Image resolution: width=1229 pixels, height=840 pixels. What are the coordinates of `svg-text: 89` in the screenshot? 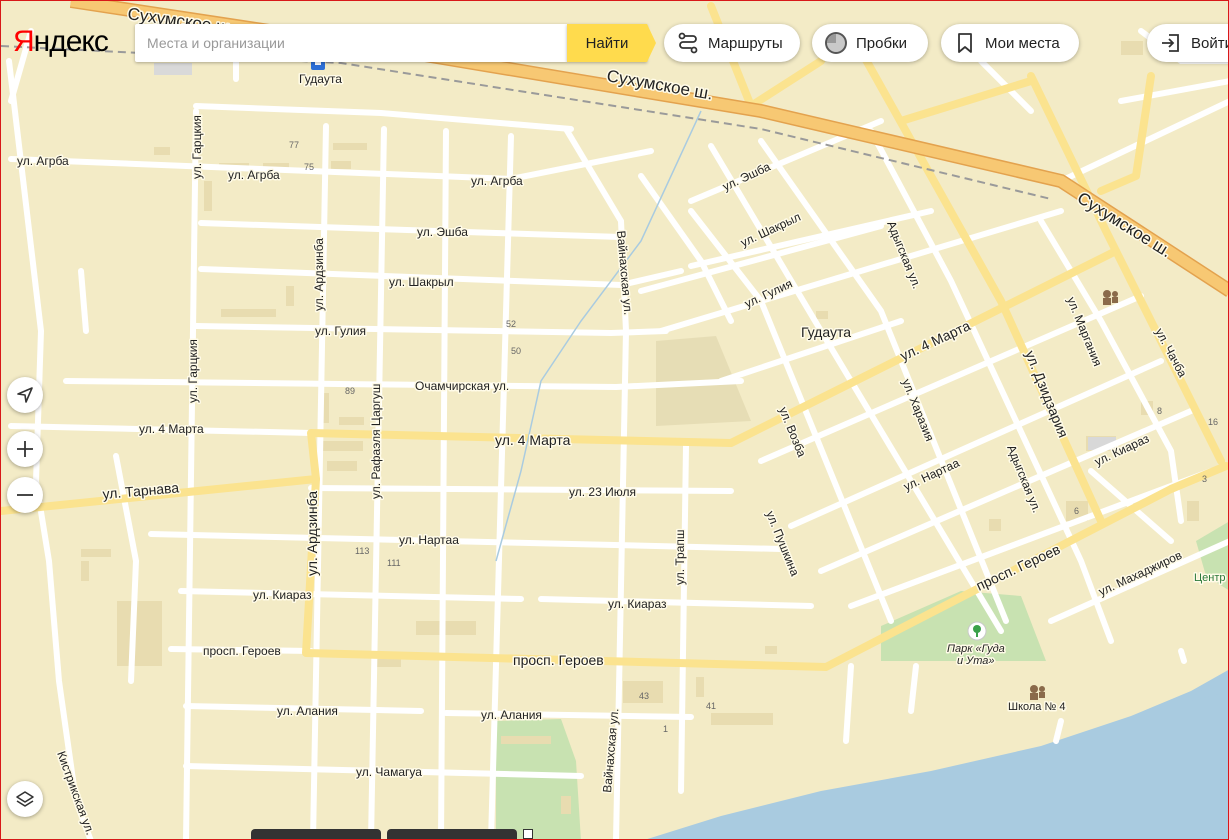 It's located at (350, 391).